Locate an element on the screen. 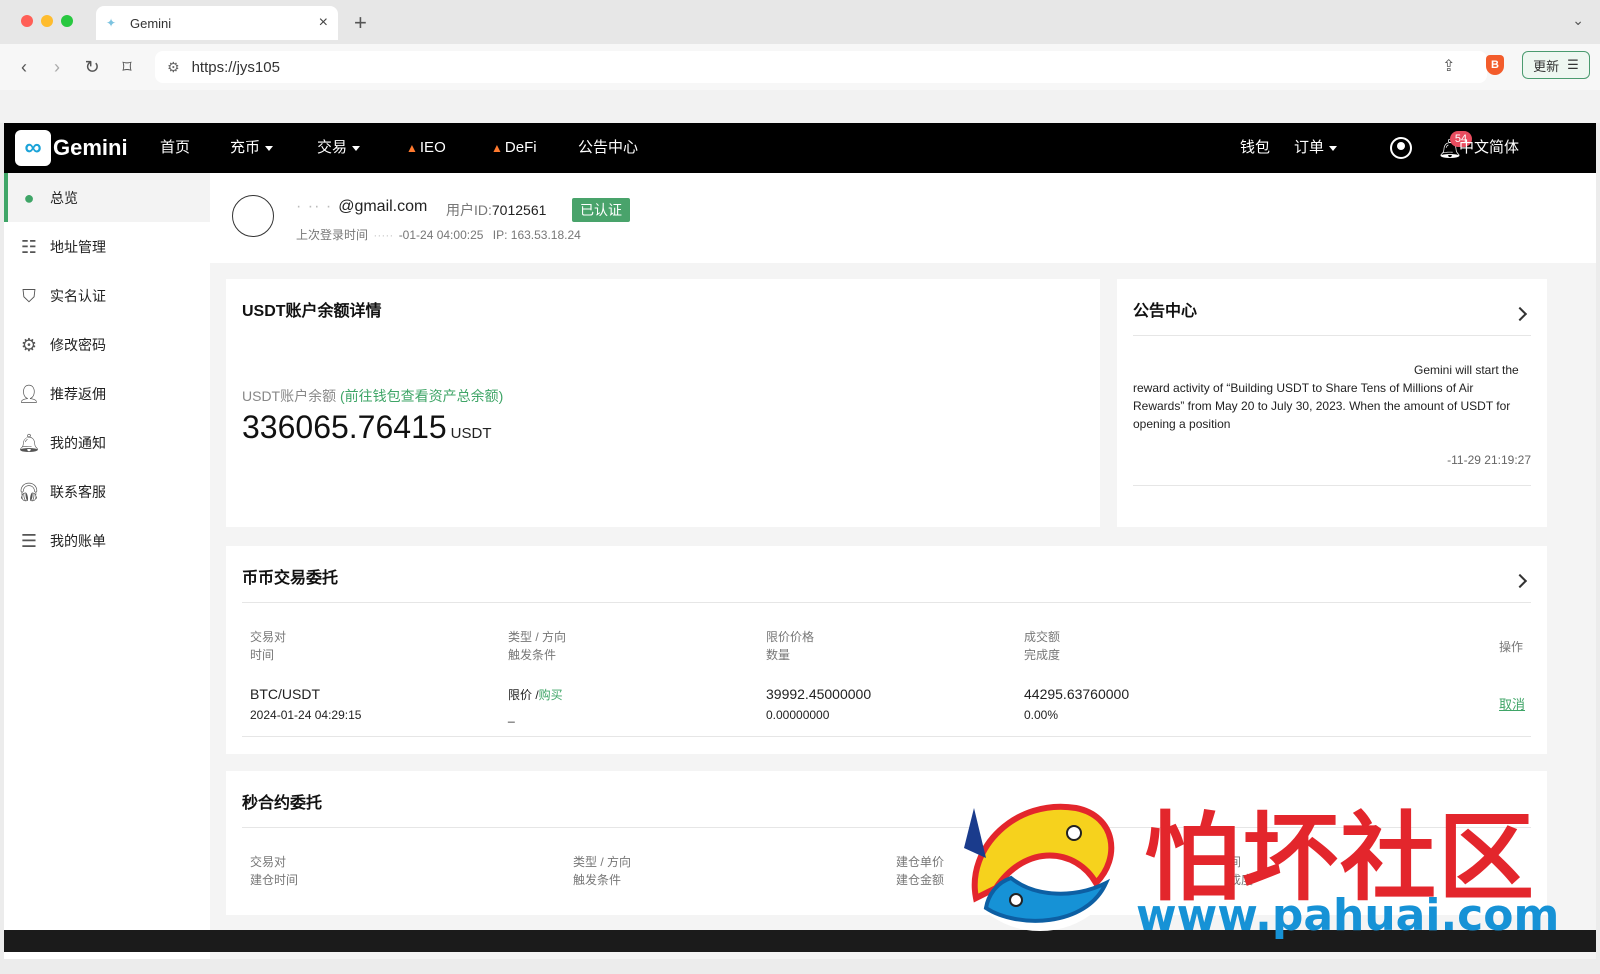  uid-label: 用户ID: is located at coordinates (469, 210).